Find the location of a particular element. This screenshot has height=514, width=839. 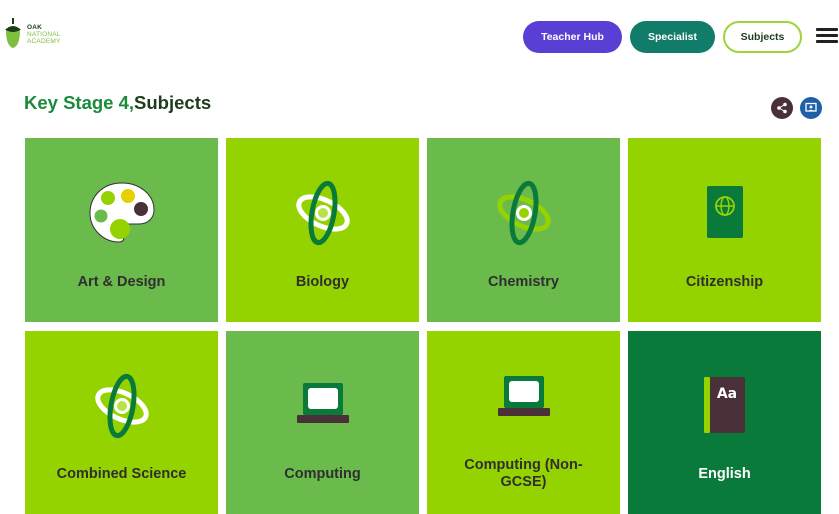

logo-text: OAK NATIONAL ACADEMY is located at coordinates (44, 34).